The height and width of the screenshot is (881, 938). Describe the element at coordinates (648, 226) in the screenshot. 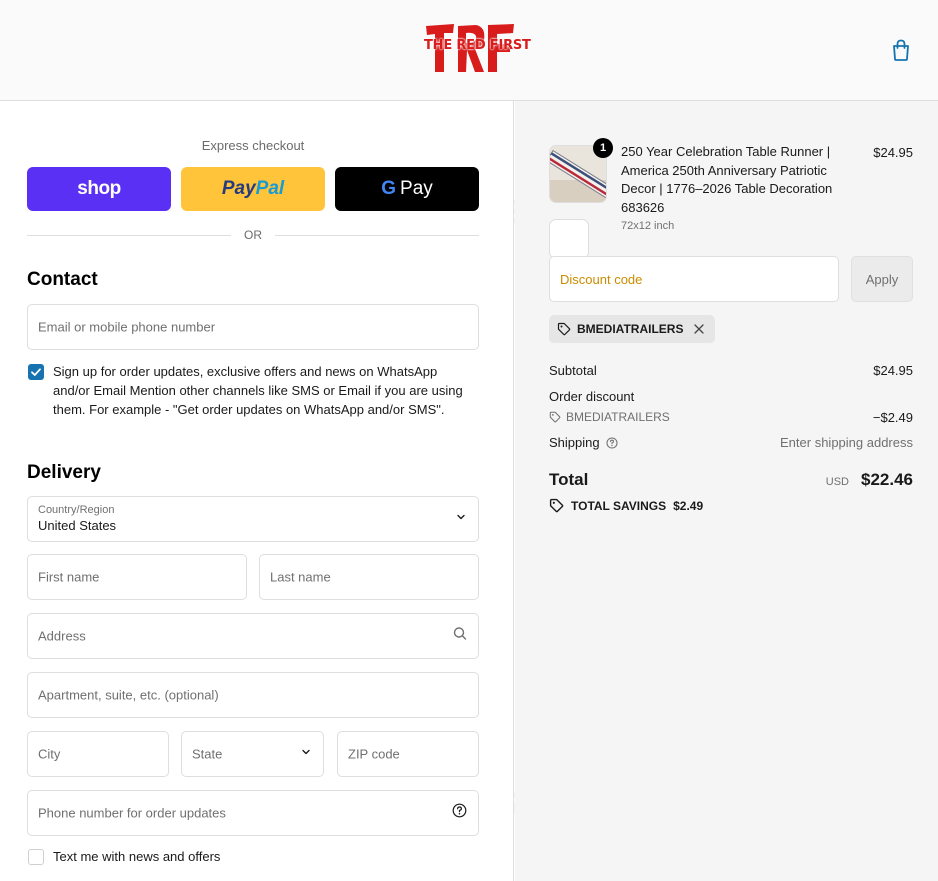

I see `product-variant: 72x12 inch` at that location.